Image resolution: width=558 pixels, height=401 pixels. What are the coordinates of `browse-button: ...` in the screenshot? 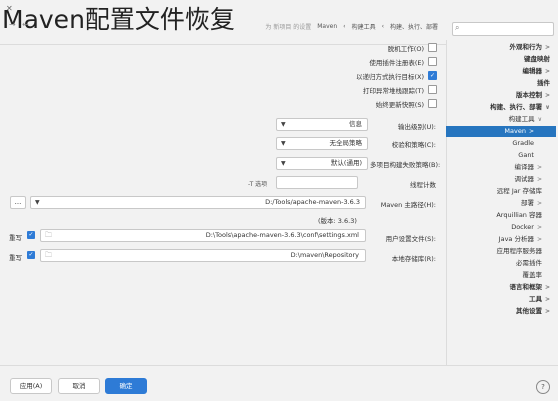 It's located at (18, 202).